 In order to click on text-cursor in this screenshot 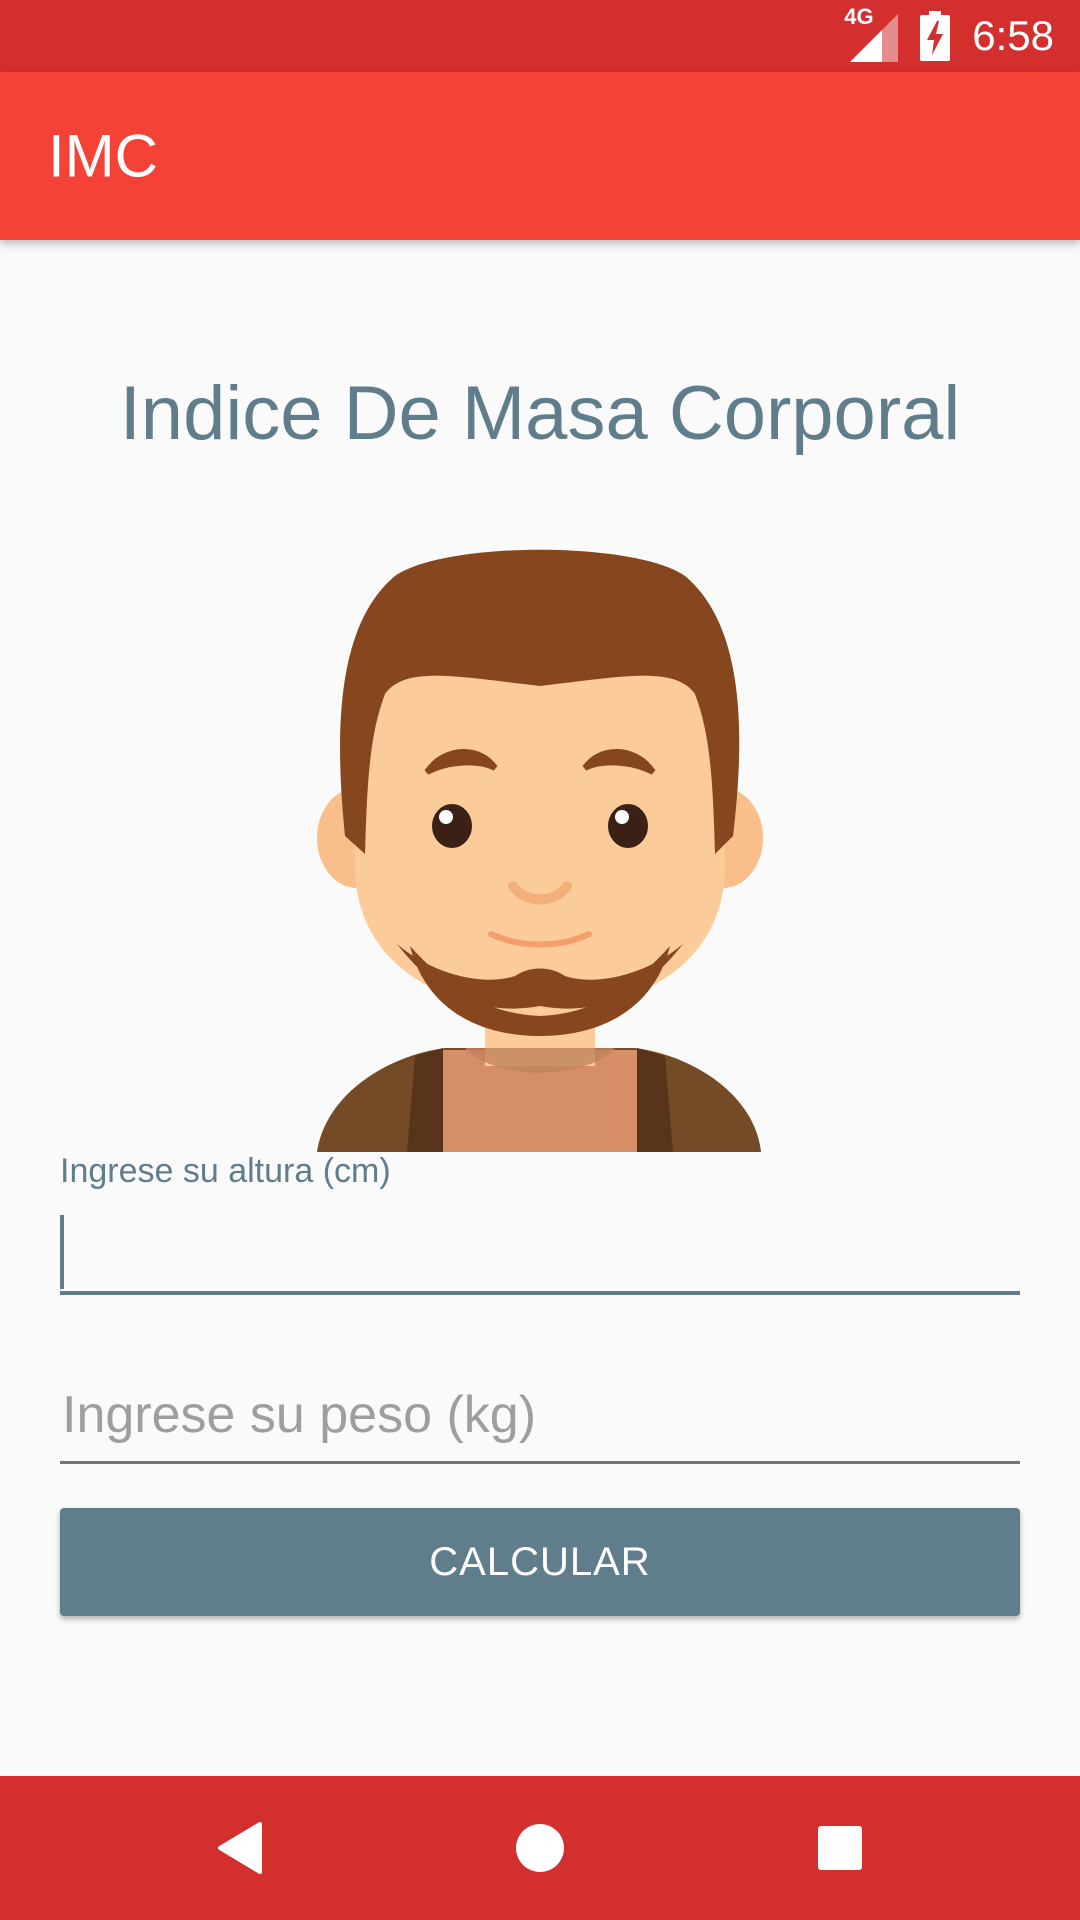, I will do `click(62, 1252)`.